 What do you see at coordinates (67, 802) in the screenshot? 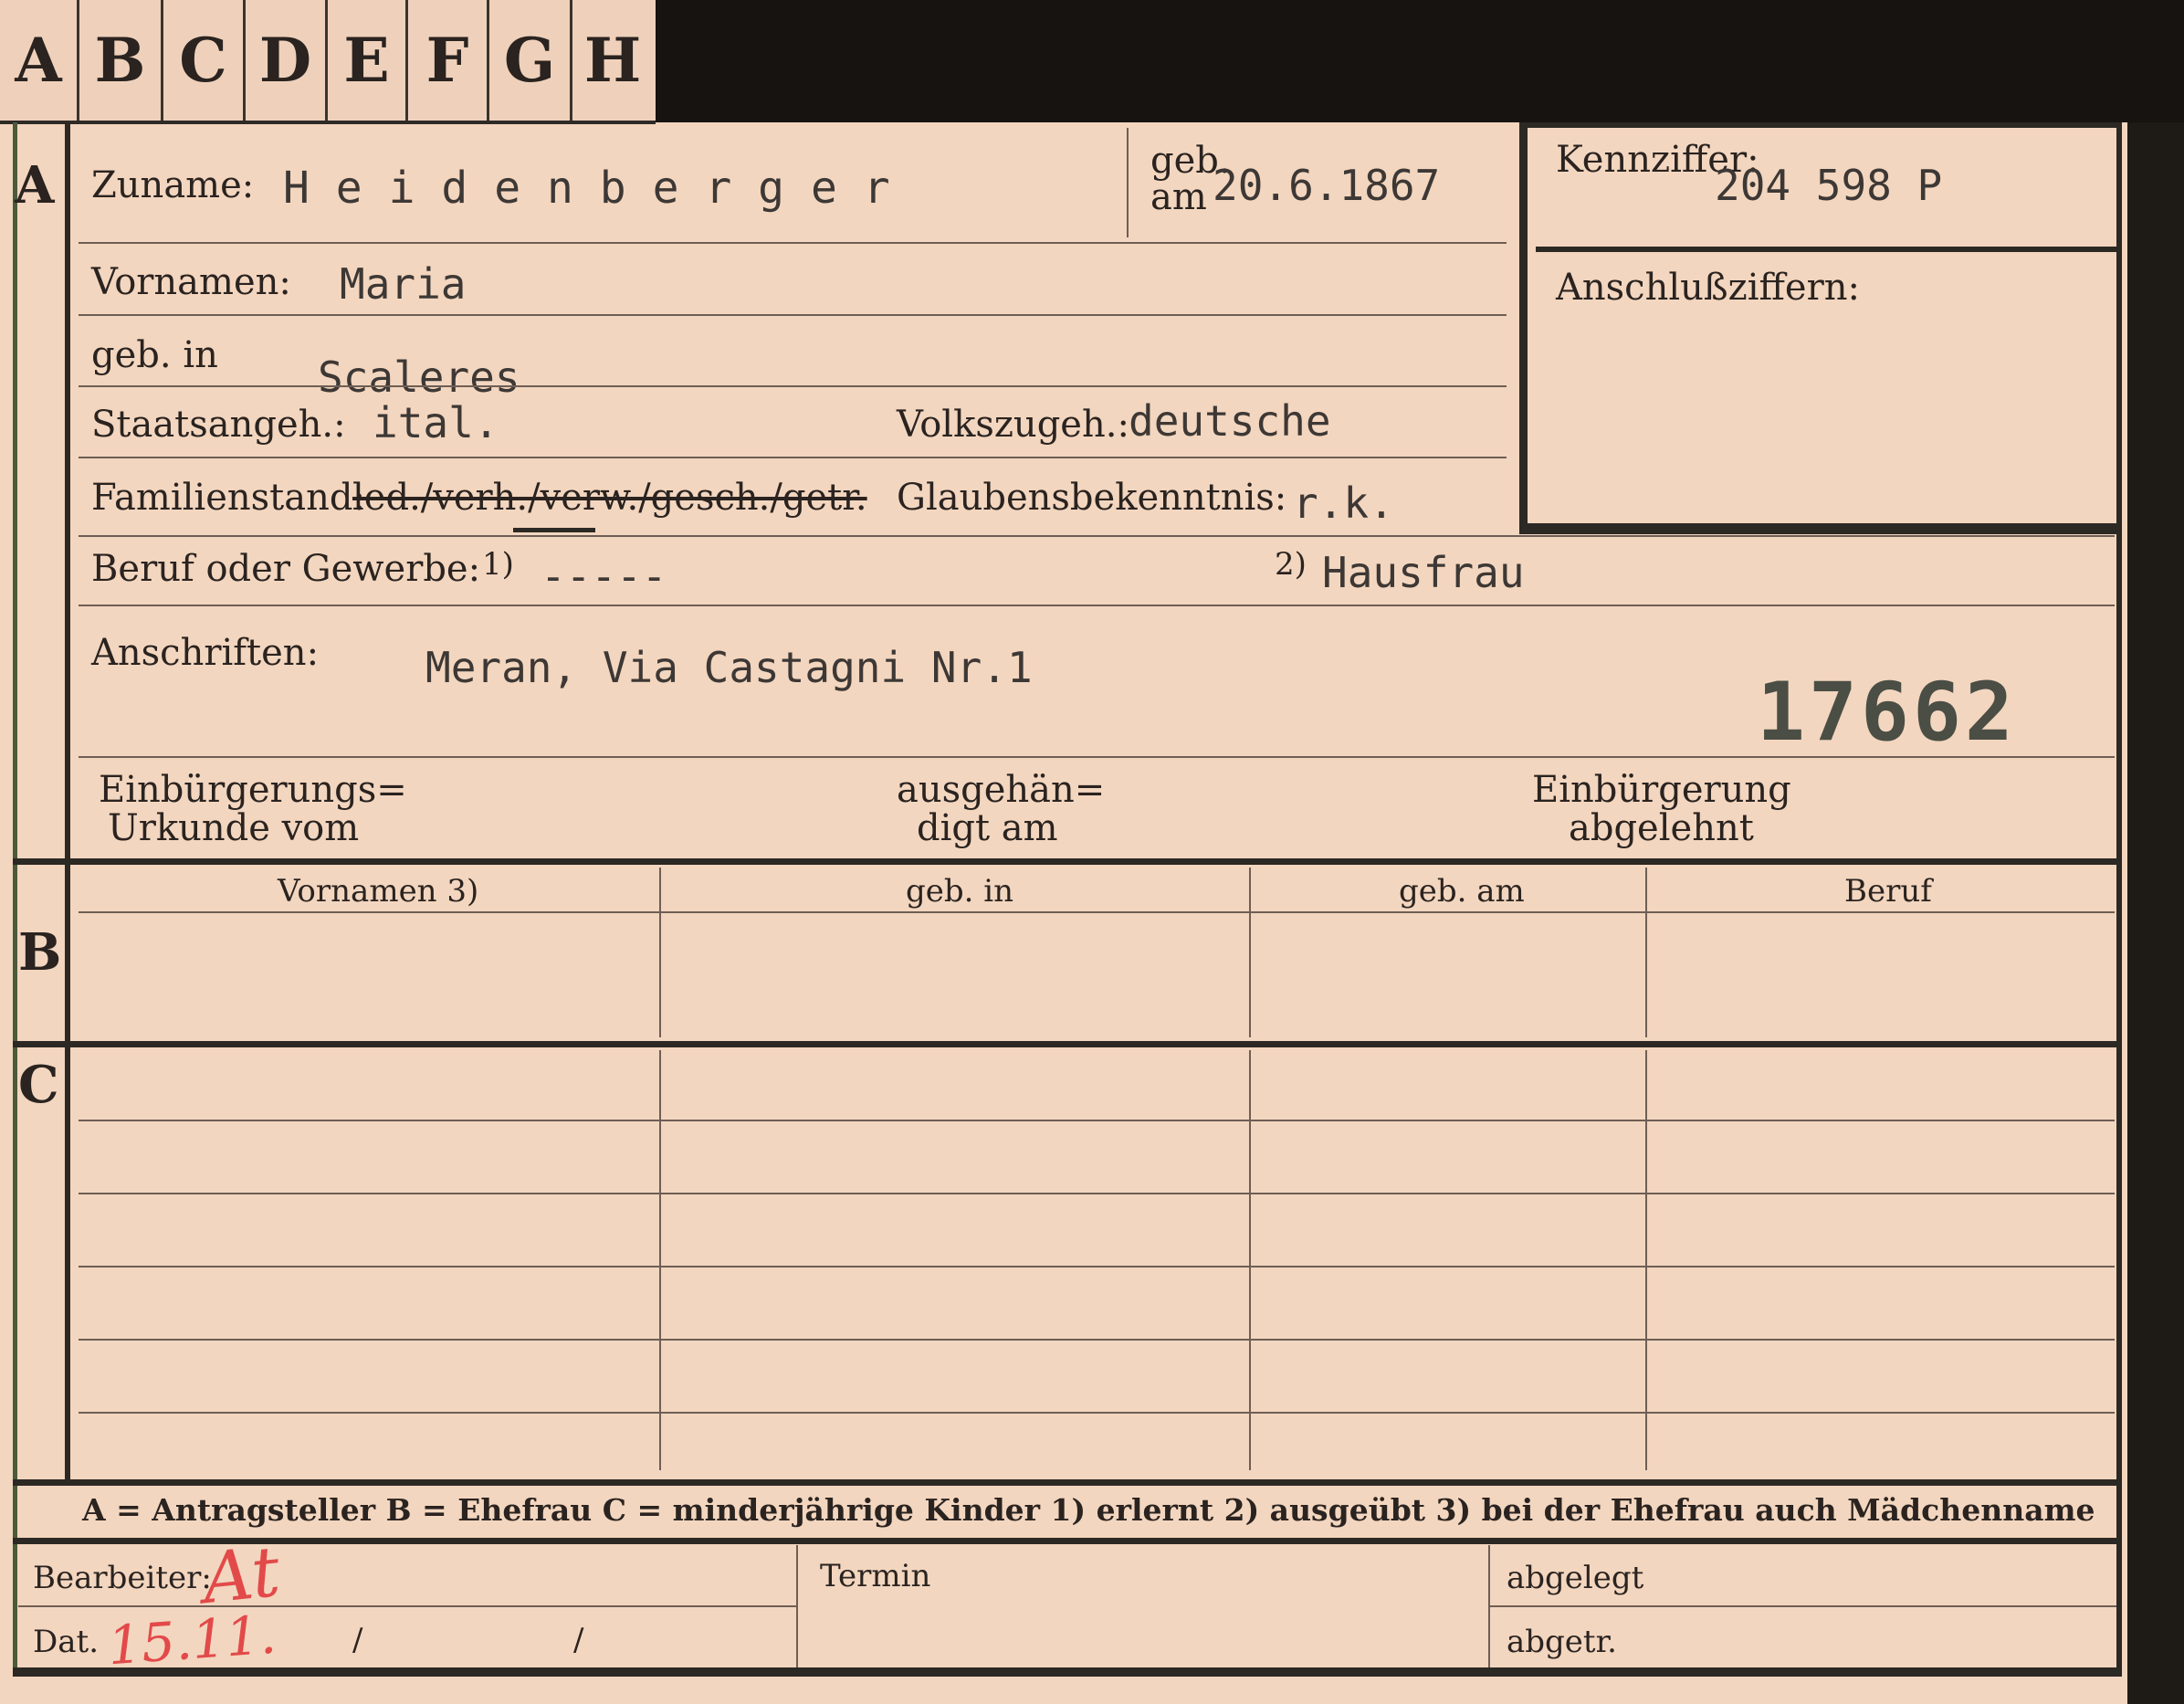
I see `section-divider-vertical` at bounding box center [67, 802].